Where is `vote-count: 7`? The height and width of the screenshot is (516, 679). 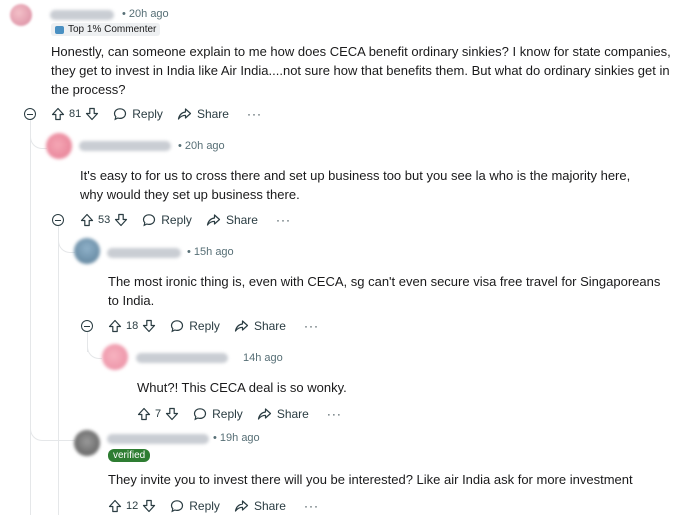 vote-count: 7 is located at coordinates (158, 414).